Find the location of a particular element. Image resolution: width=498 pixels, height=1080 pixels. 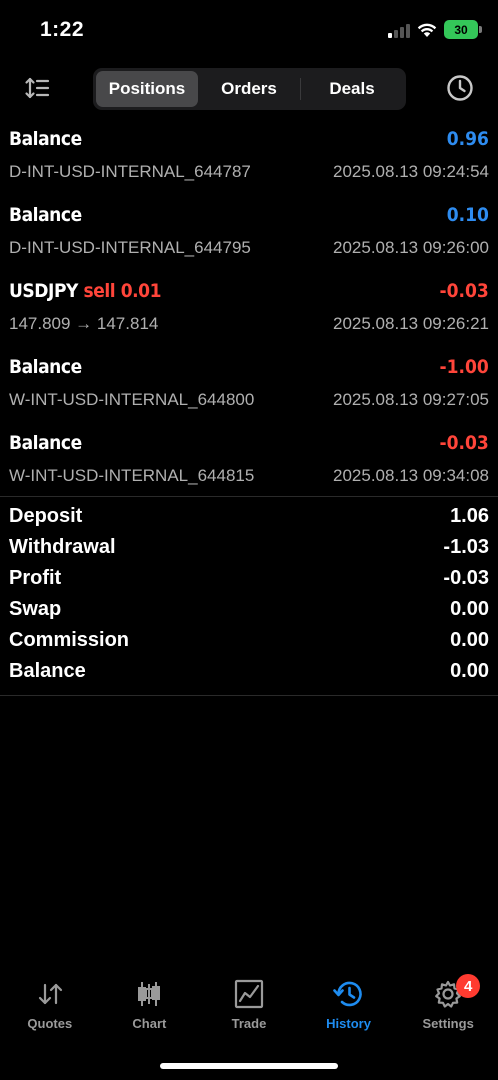

notification-badge: 4 is located at coordinates (468, 986).